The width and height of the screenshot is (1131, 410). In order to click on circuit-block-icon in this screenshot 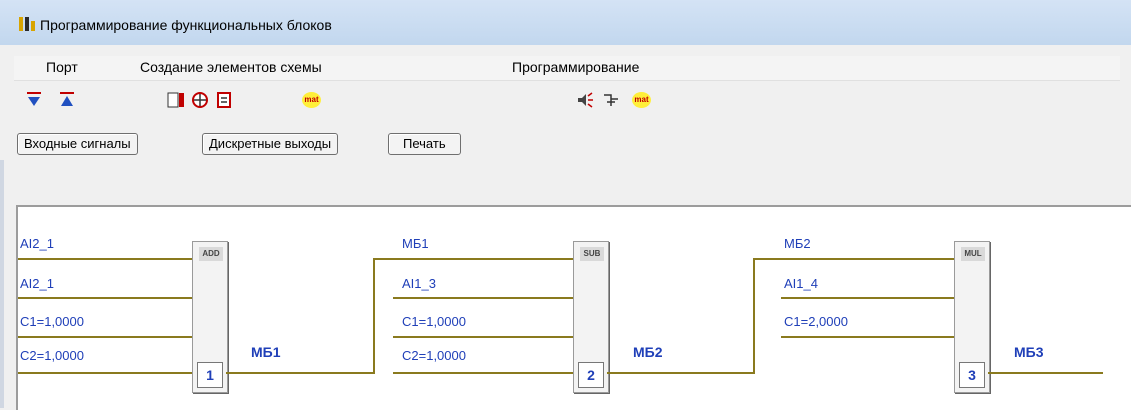, I will do `click(224, 100)`.